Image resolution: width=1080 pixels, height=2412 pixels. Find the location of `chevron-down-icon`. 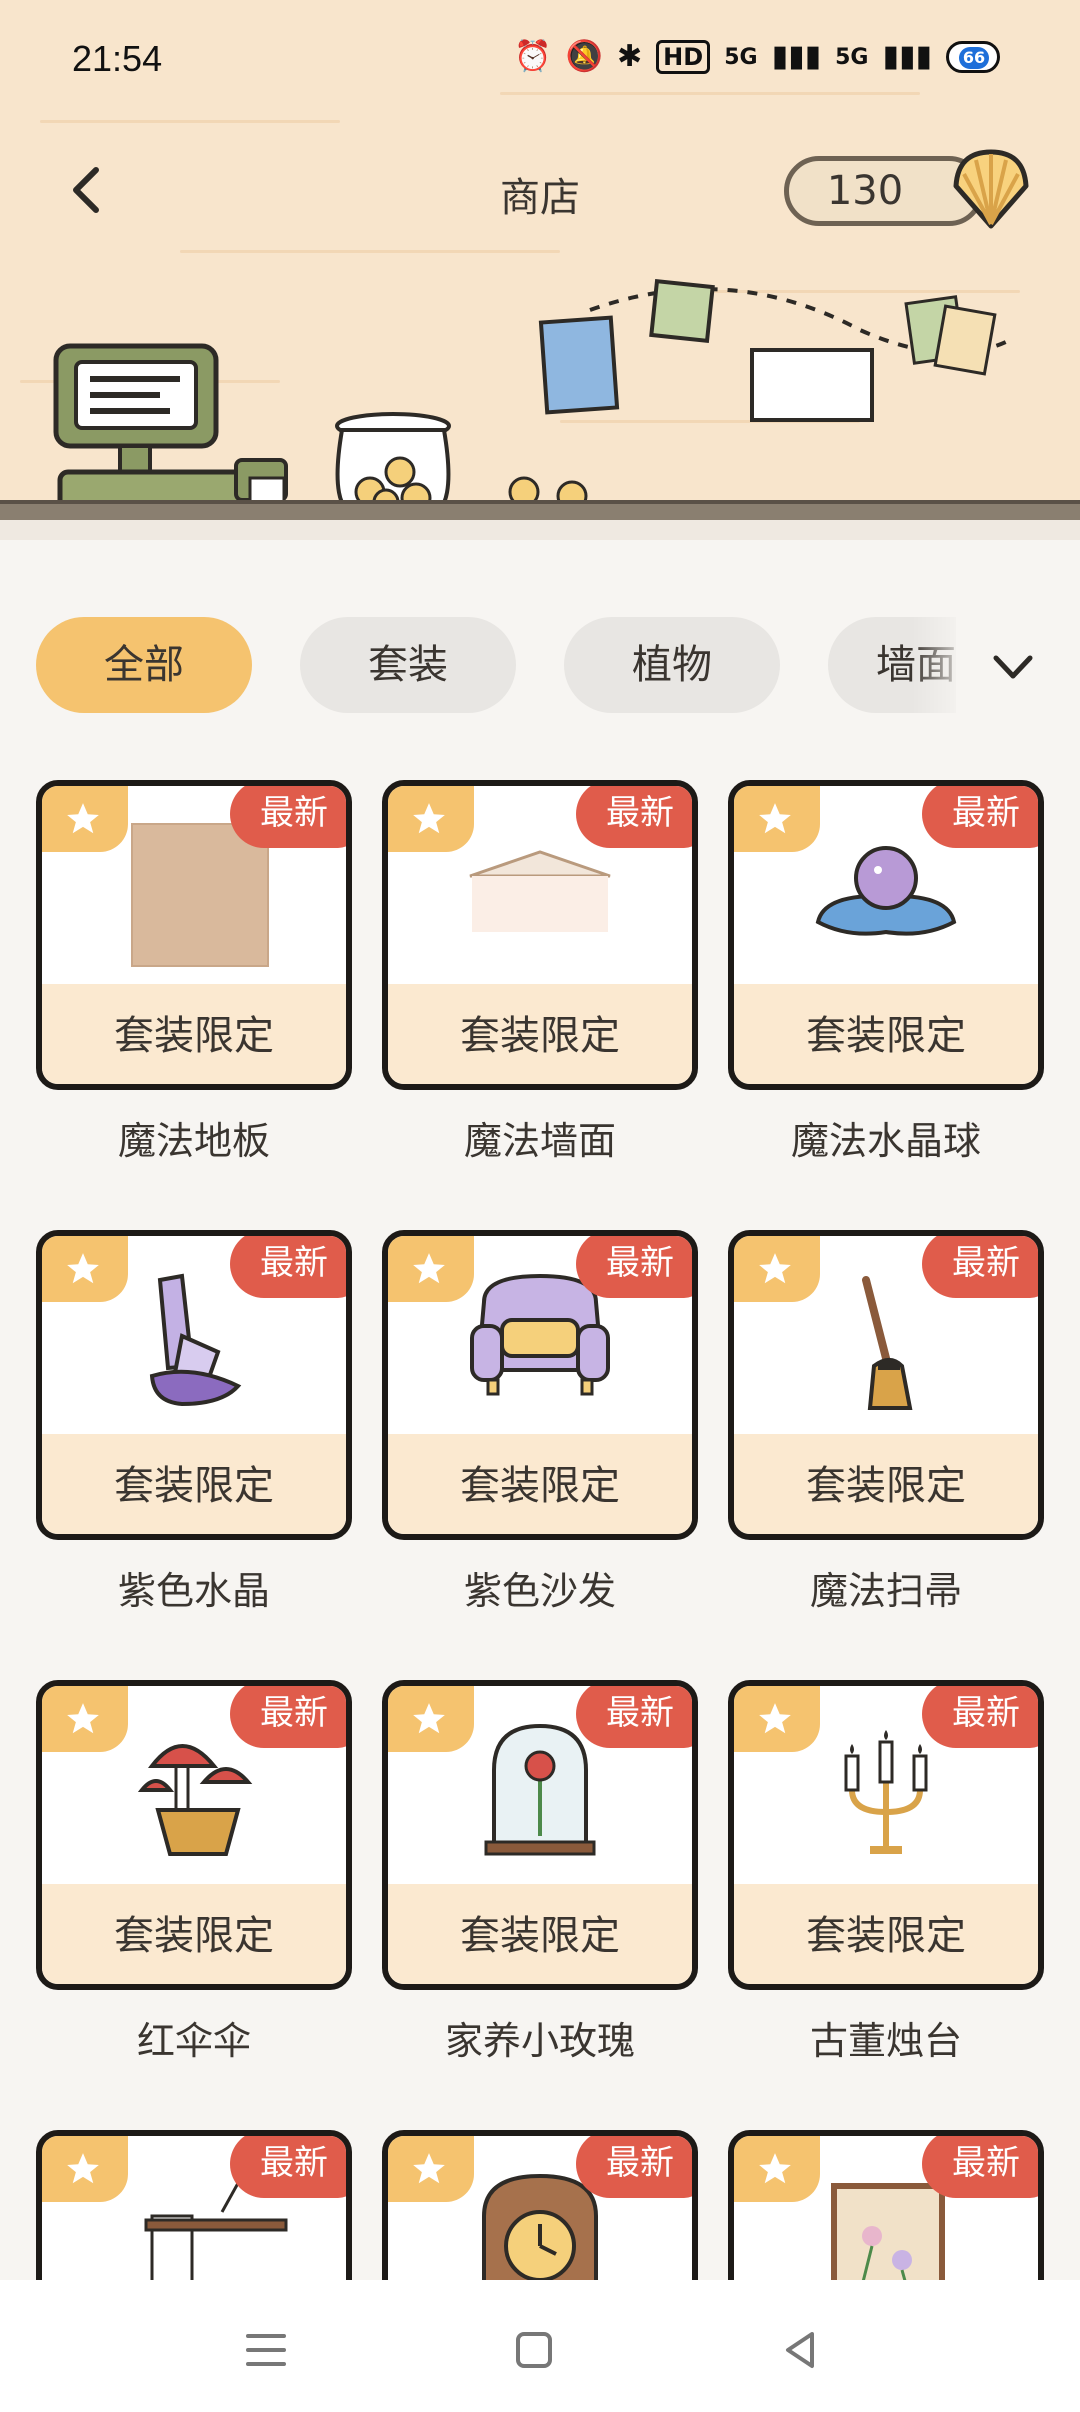

chevron-down-icon is located at coordinates (1013, 668).